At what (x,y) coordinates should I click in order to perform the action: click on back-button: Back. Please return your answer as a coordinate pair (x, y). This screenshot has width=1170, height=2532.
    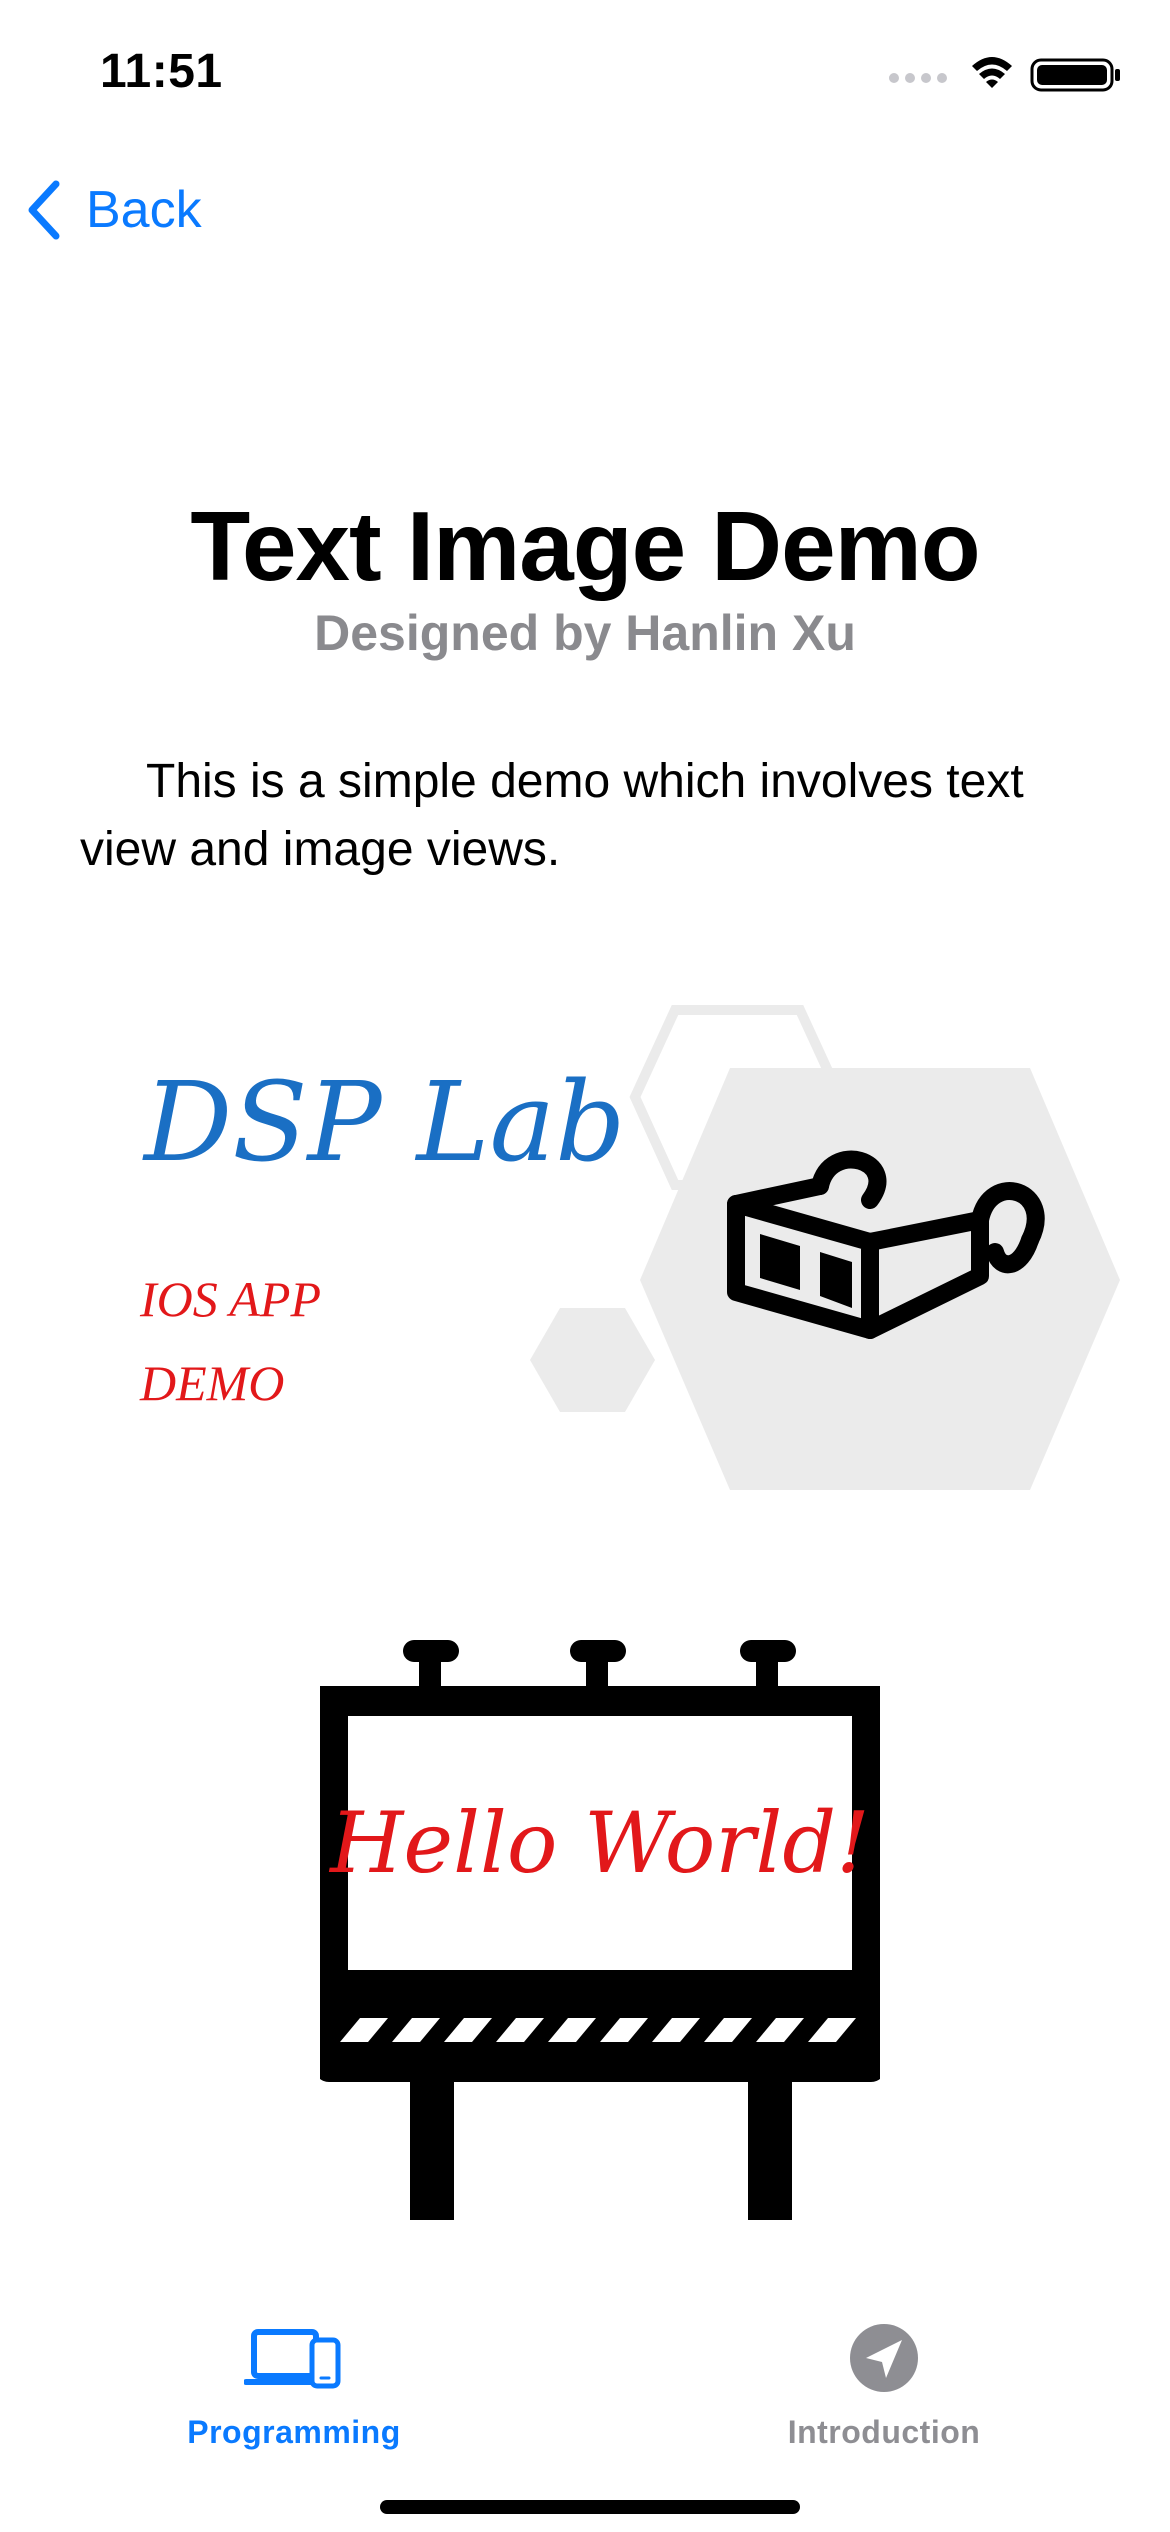
    Looking at the image, I should click on (144, 210).